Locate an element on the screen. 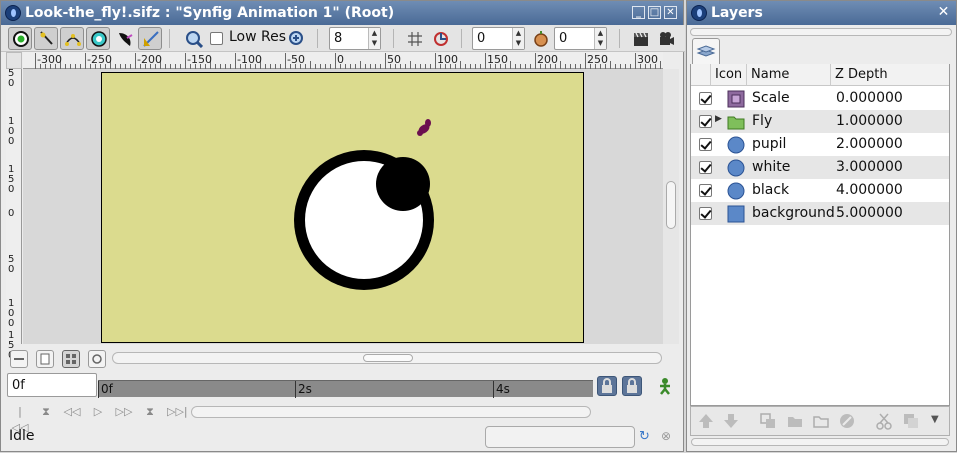 This screenshot has width=957, height=453. layer-row: Scale 0.000000 is located at coordinates (820, 98).